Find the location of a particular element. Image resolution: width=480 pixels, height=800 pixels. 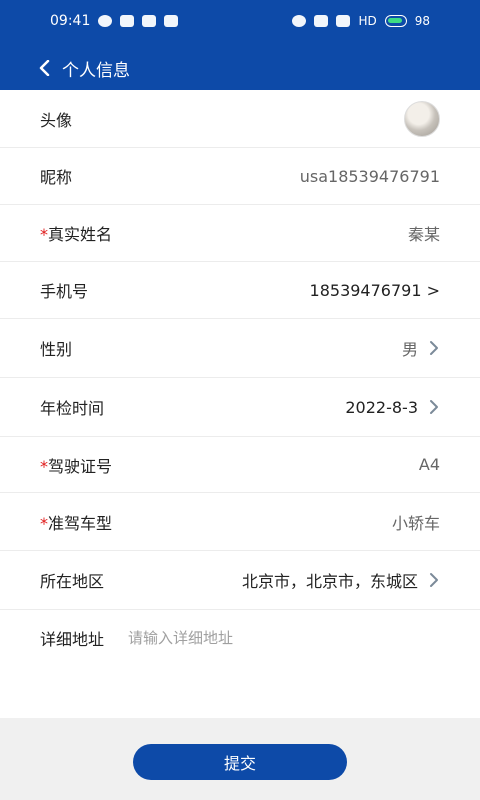

license-number-value: A4 is located at coordinates (429, 464).